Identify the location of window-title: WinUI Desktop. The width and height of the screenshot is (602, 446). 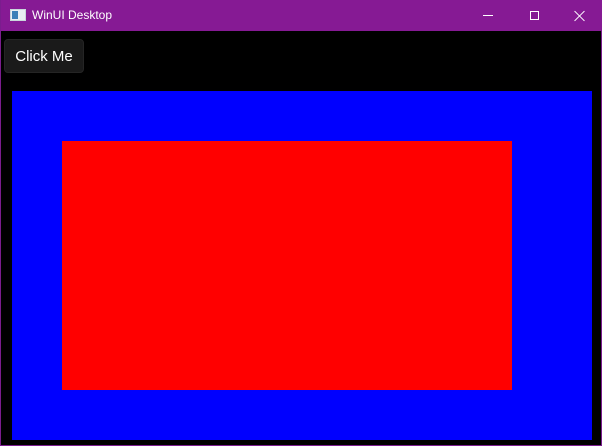
(72, 15).